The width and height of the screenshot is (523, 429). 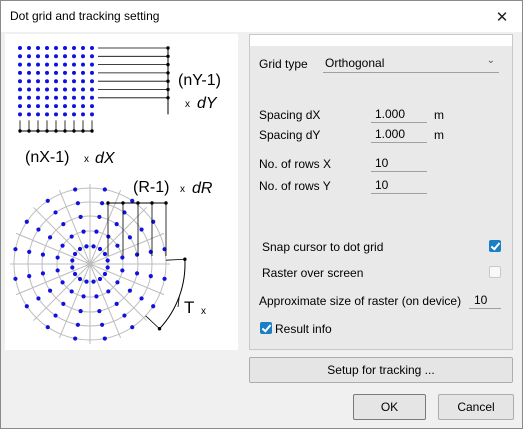 I want to click on grid-type-select: Orthogonal ⌄, so click(x=411, y=64).